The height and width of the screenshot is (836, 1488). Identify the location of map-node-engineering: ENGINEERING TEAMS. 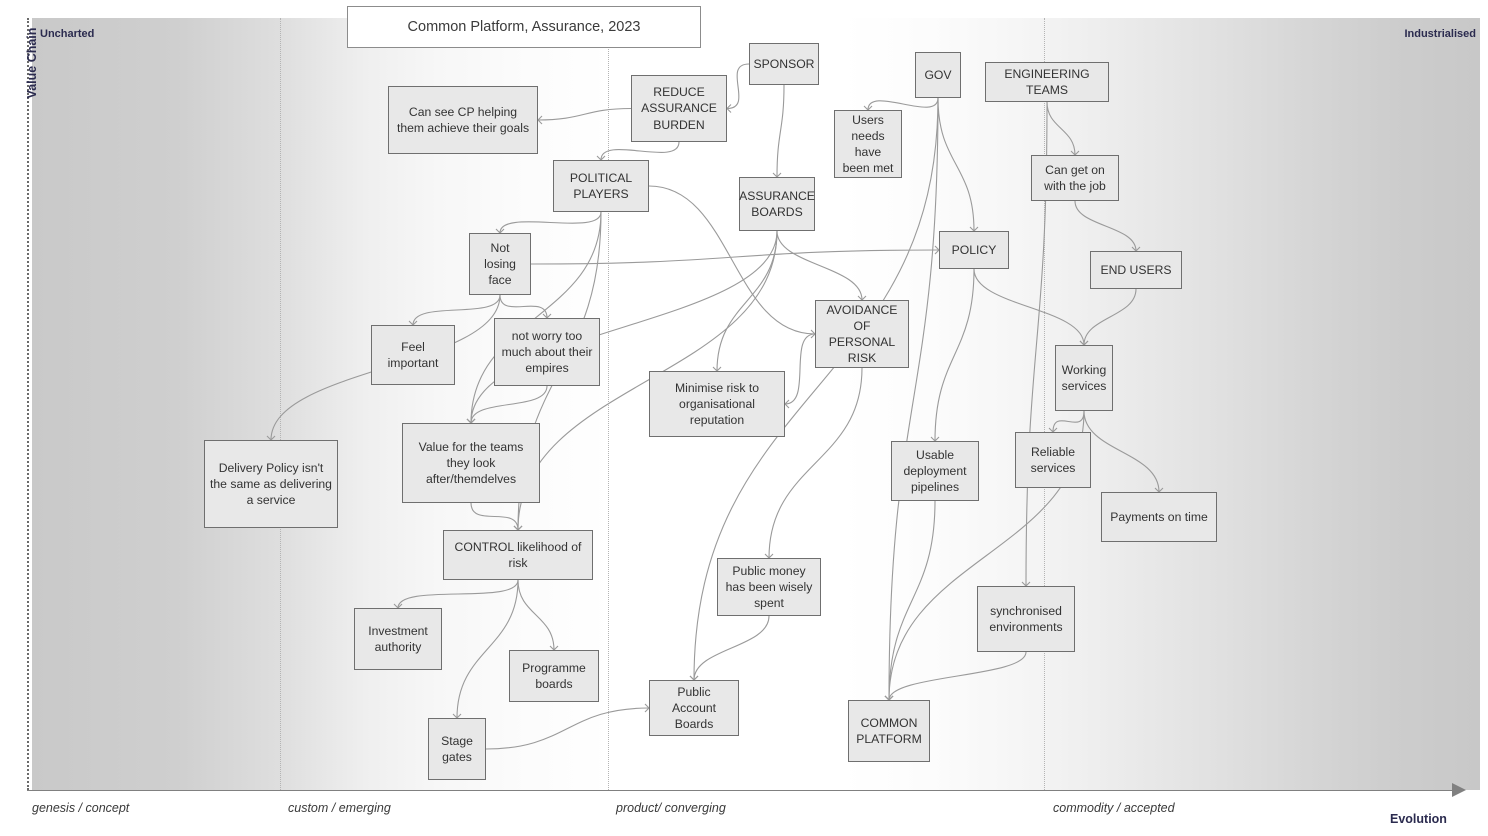
(1047, 82).